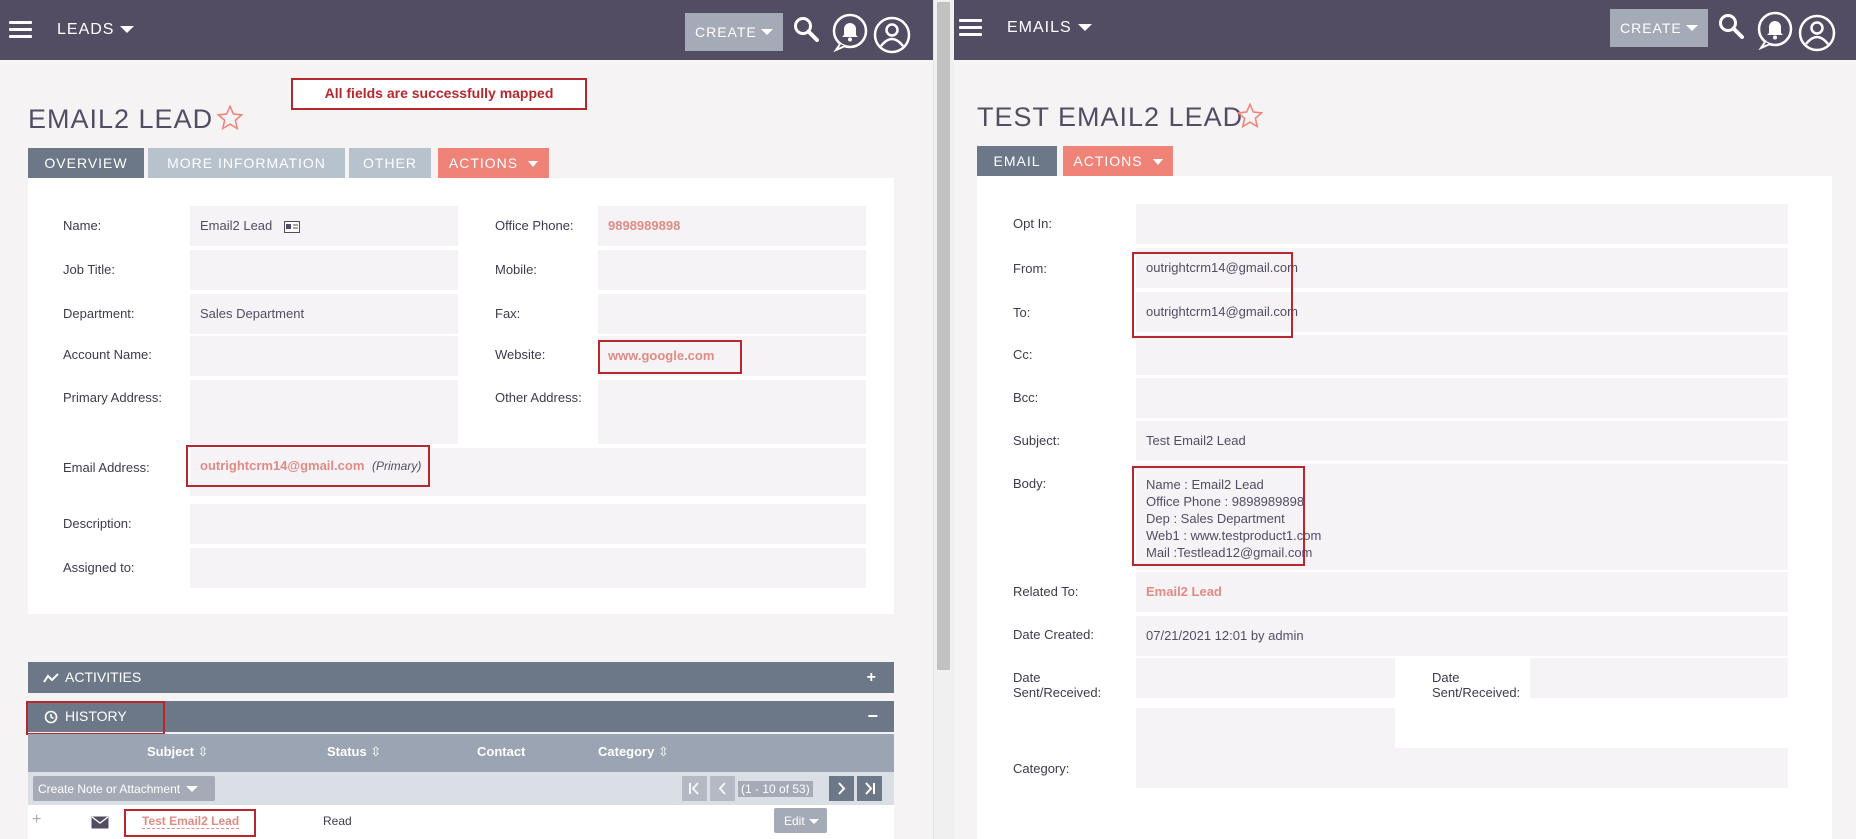 Image resolution: width=1856 pixels, height=839 pixels. I want to click on tab-other: OTHER, so click(390, 163).